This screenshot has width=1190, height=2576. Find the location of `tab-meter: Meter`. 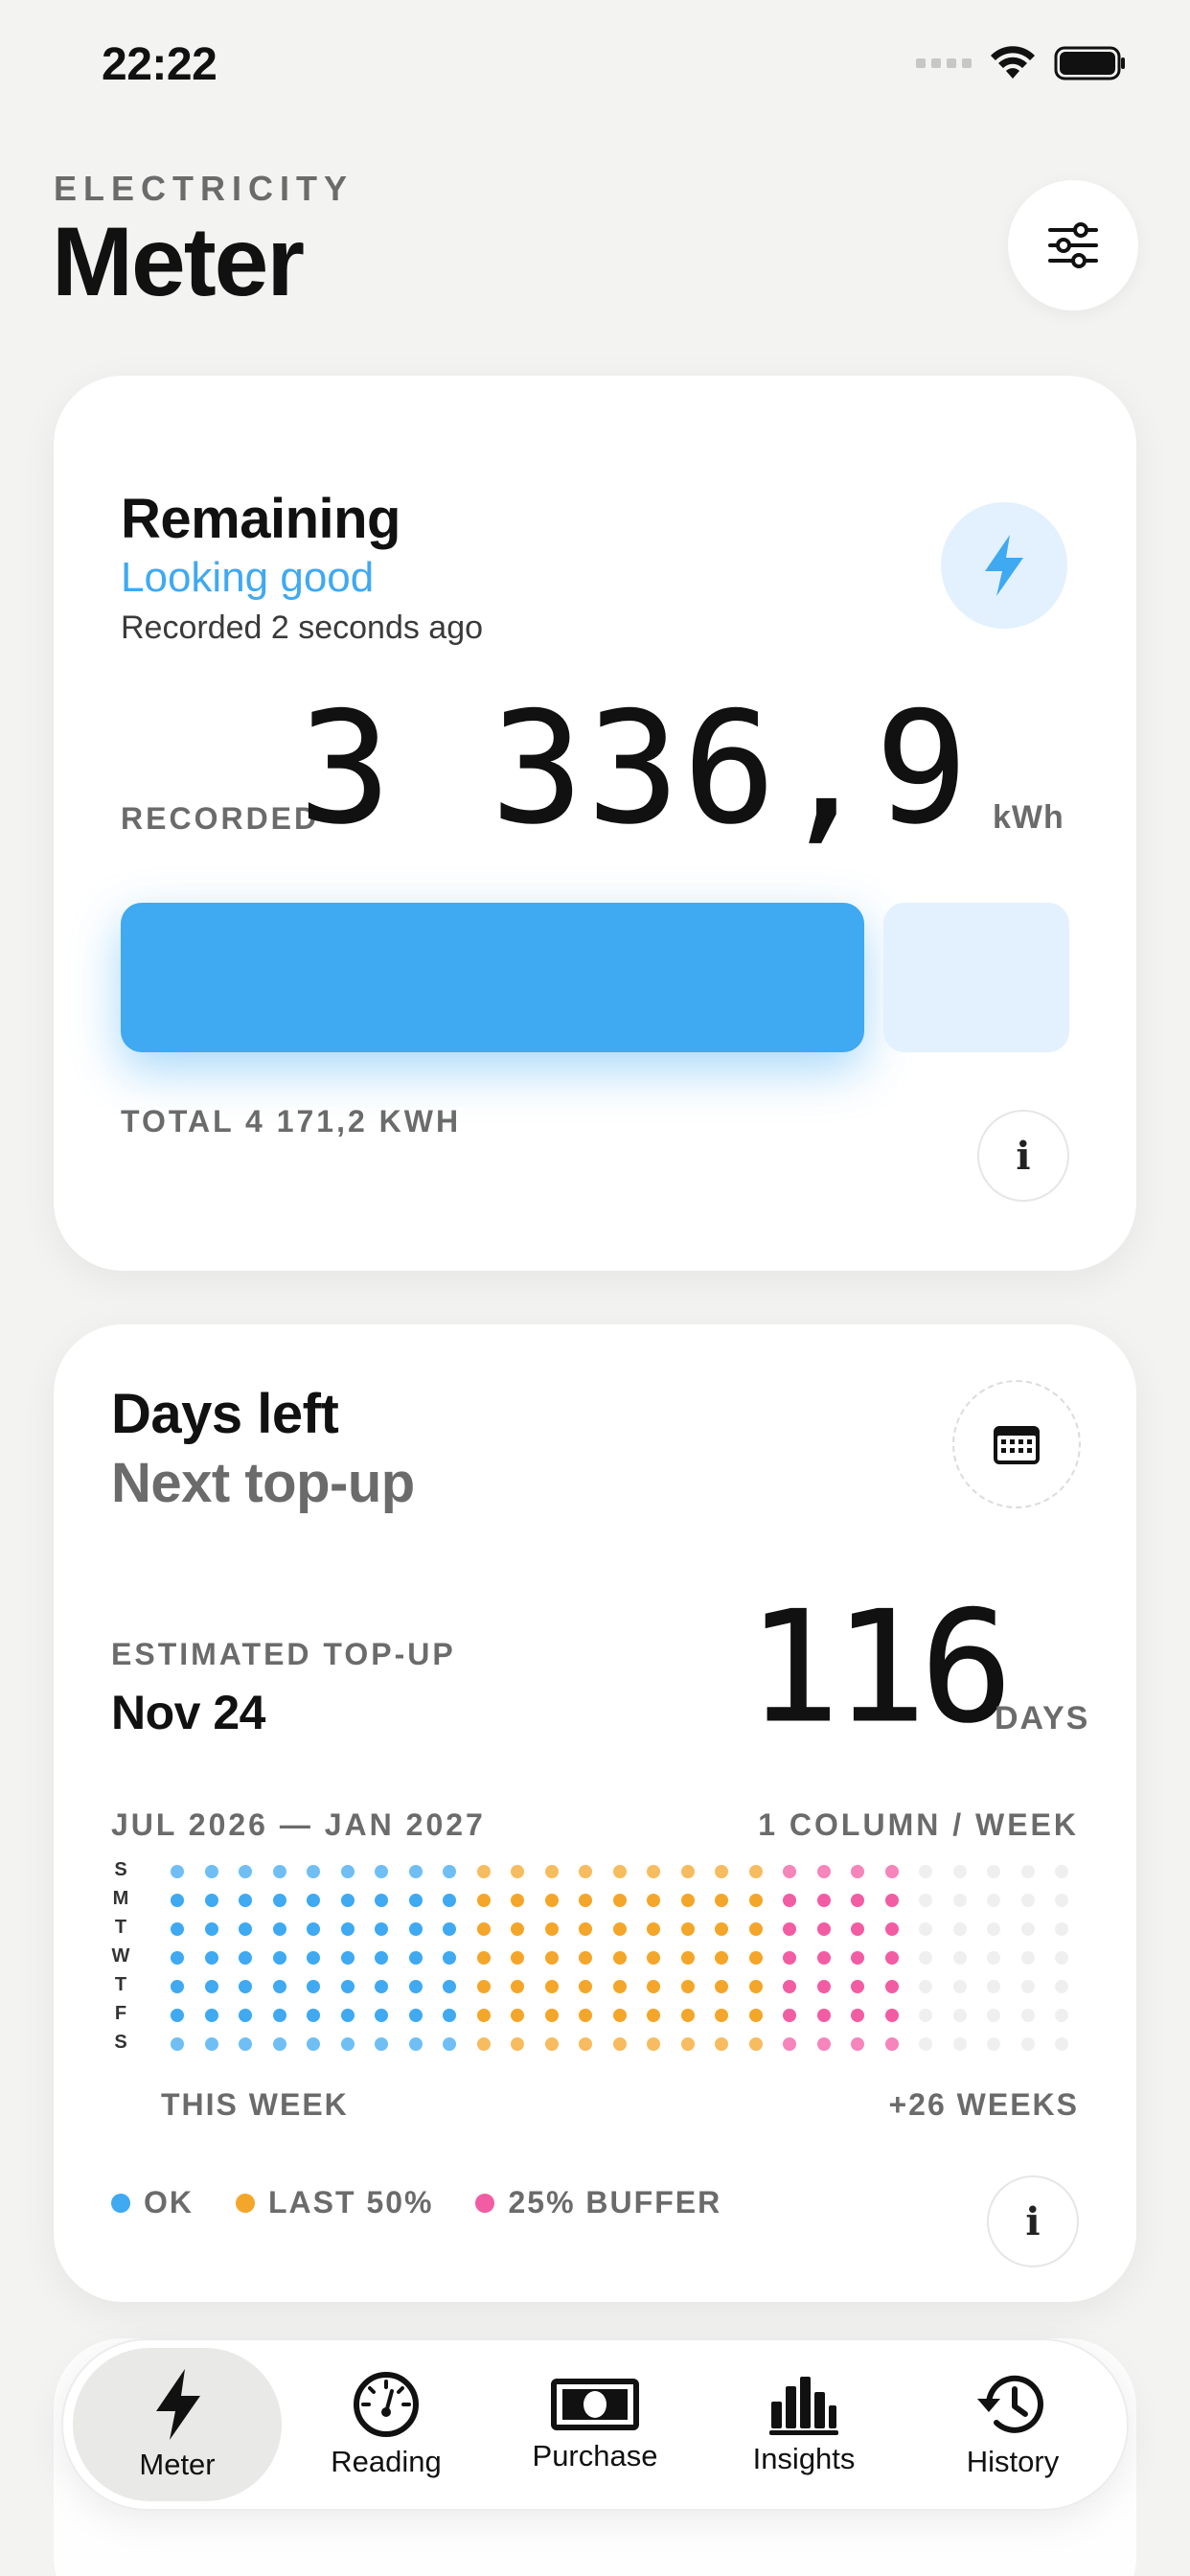

tab-meter: Meter is located at coordinates (178, 2424).